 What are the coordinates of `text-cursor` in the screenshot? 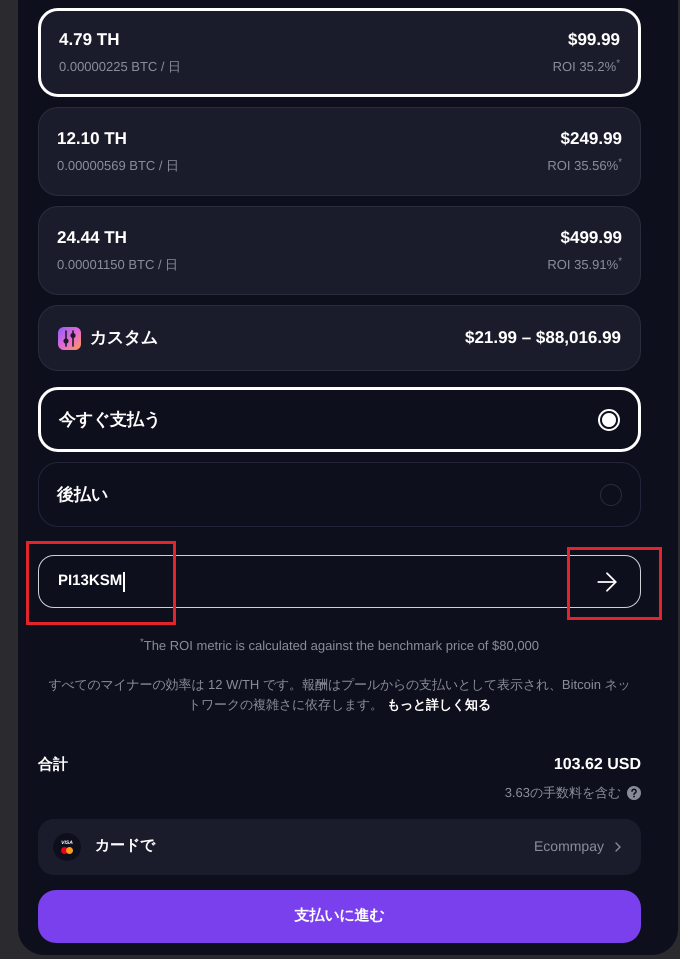 It's located at (124, 582).